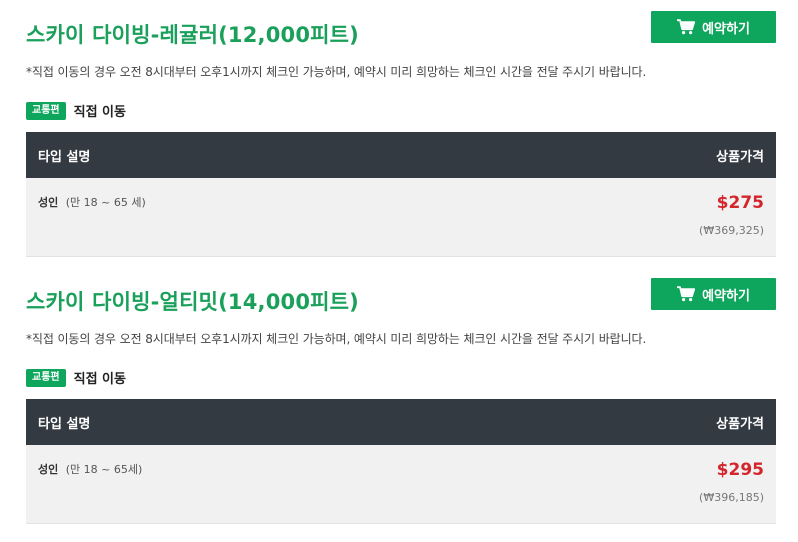 The image size is (798, 542). I want to click on type-cell: 성인 (만 18 ~ 65세), so click(90, 469).